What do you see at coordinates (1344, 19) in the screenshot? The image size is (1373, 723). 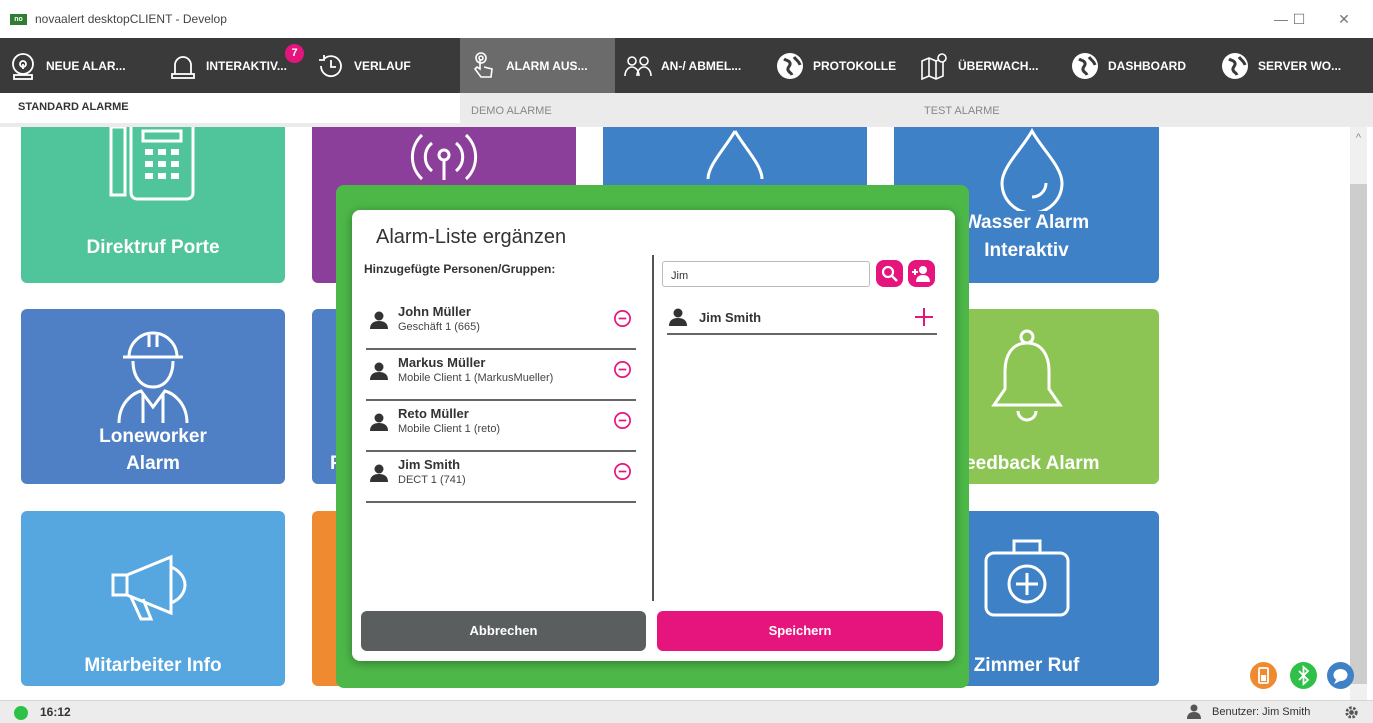 I see `close-button: ✕` at bounding box center [1344, 19].